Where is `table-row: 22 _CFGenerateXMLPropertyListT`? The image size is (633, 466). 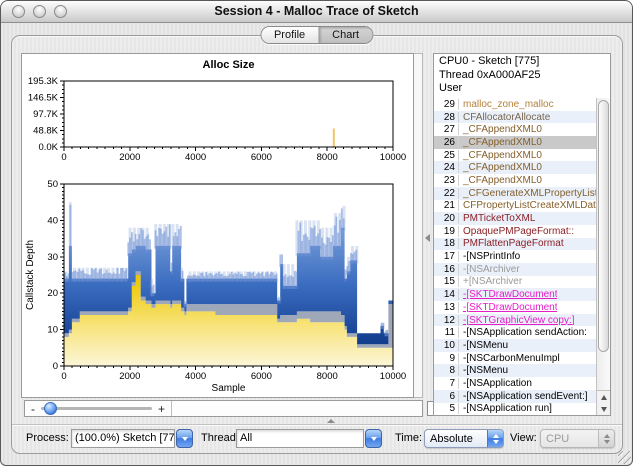 table-row: 22 _CFGenerateXMLPropertyListT is located at coordinates (515, 193).